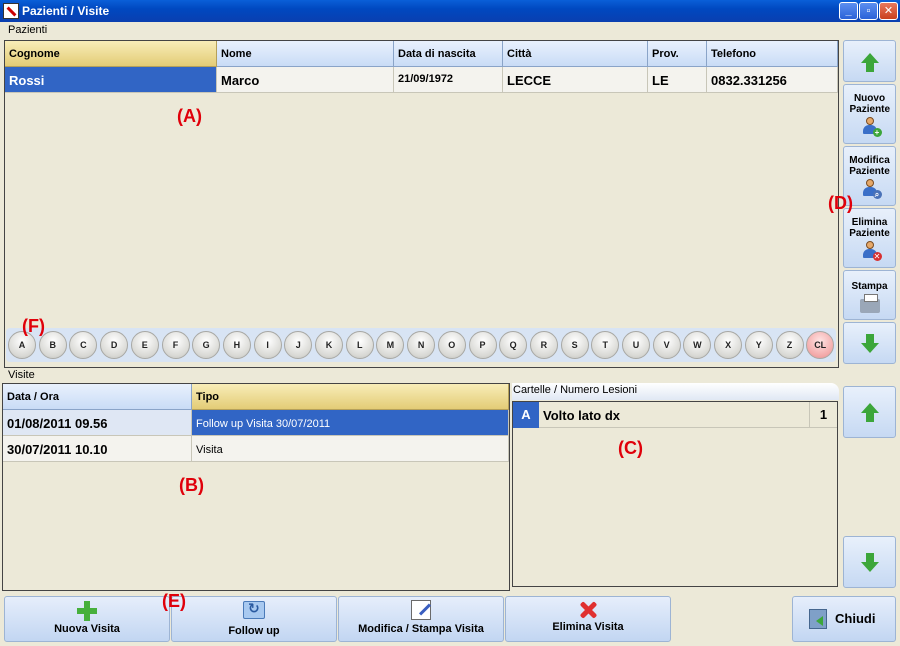 This screenshot has height=646, width=900. Describe the element at coordinates (421, 629) in the screenshot. I see `edit-print-visit-label: Modifica / Stampa Visita` at that location.